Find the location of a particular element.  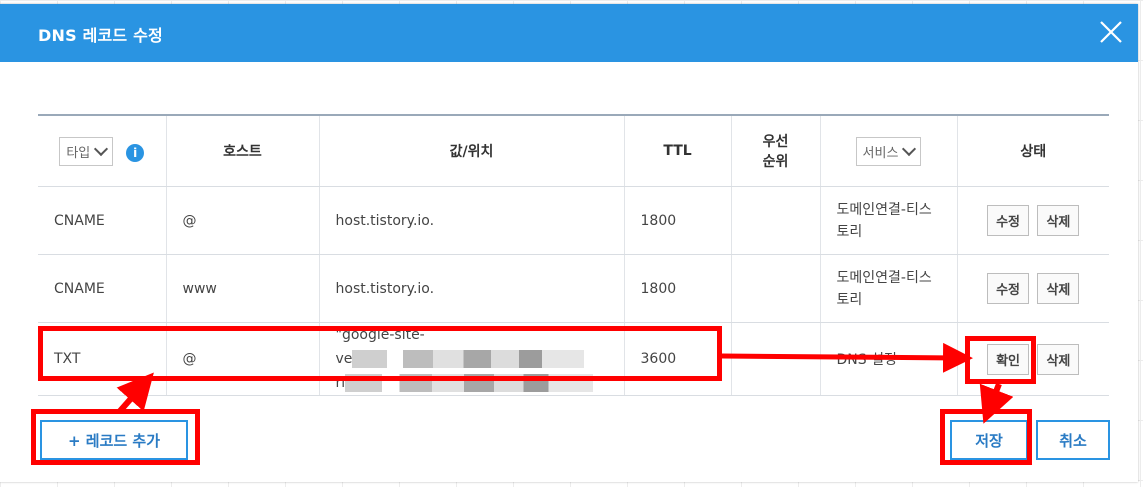

cell-host: @ is located at coordinates (243, 220).